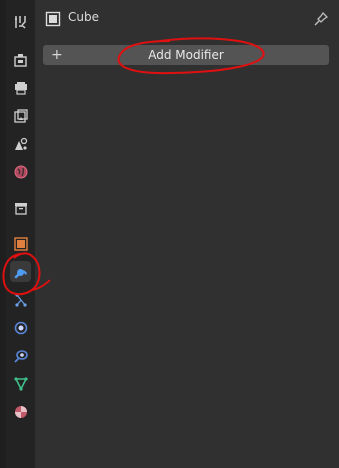 This screenshot has height=468, width=339. I want to click on scene-icon, so click(20, 143).